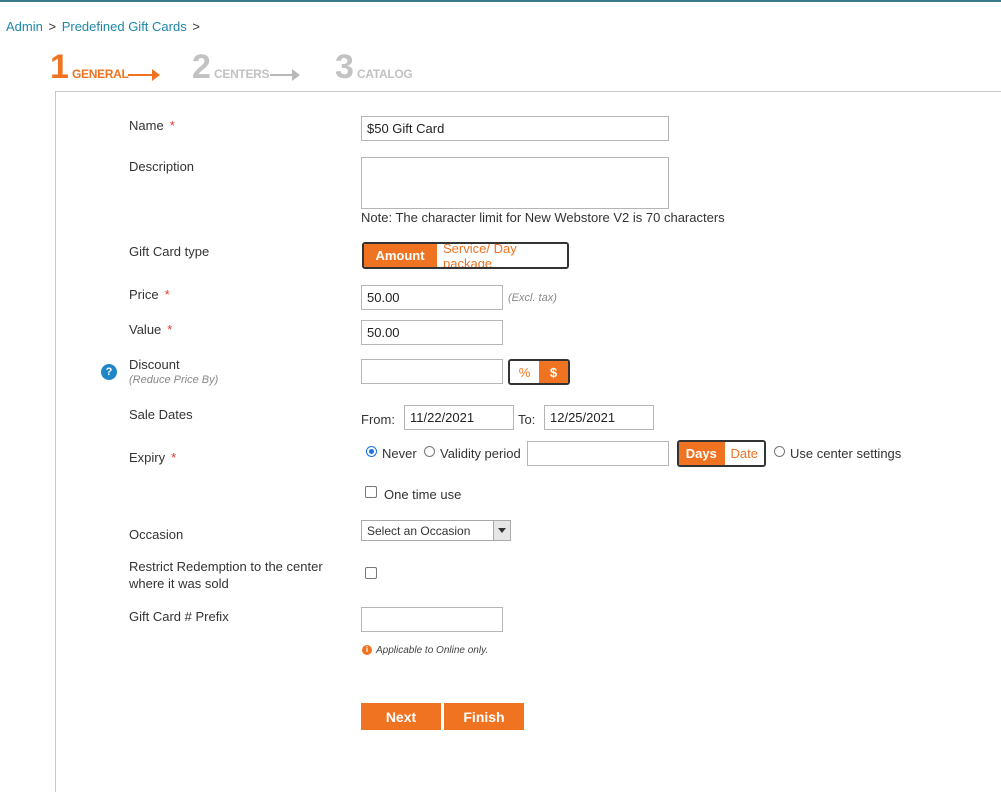 The height and width of the screenshot is (792, 1001). What do you see at coordinates (252, 66) in the screenshot?
I see `step-centers: 2 CENTERS` at bounding box center [252, 66].